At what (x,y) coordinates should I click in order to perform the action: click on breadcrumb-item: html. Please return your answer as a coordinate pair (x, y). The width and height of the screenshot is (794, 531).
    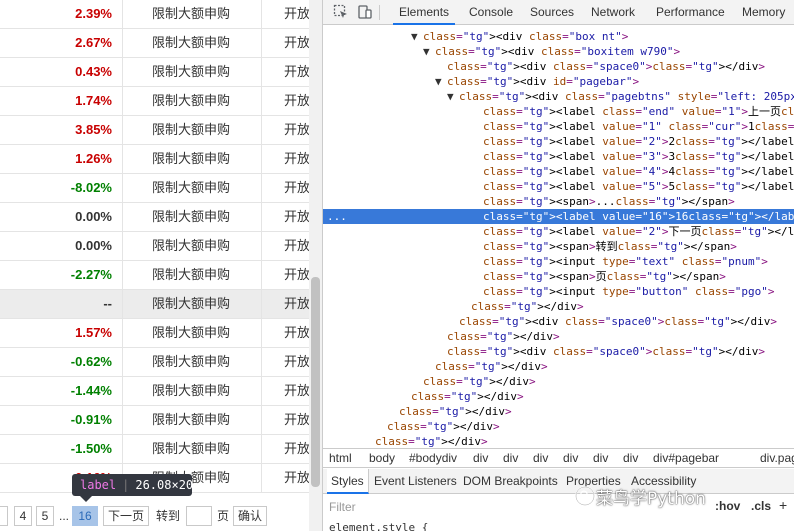
    Looking at the image, I should click on (340, 458).